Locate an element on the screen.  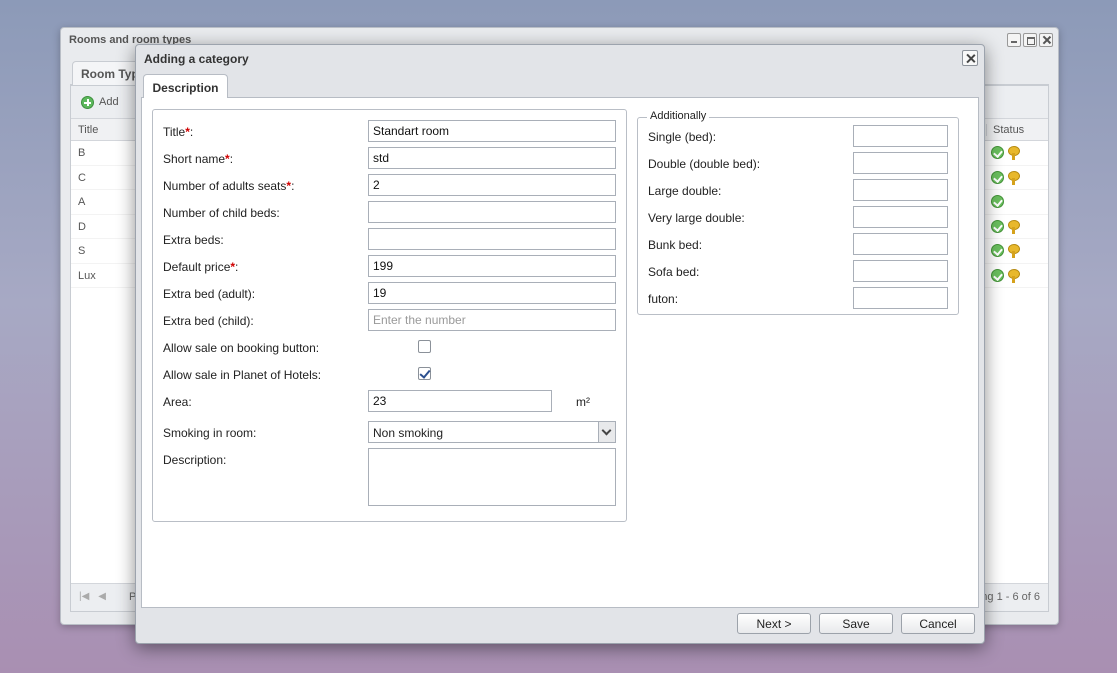
maximize-icon is located at coordinates (1030, 40).